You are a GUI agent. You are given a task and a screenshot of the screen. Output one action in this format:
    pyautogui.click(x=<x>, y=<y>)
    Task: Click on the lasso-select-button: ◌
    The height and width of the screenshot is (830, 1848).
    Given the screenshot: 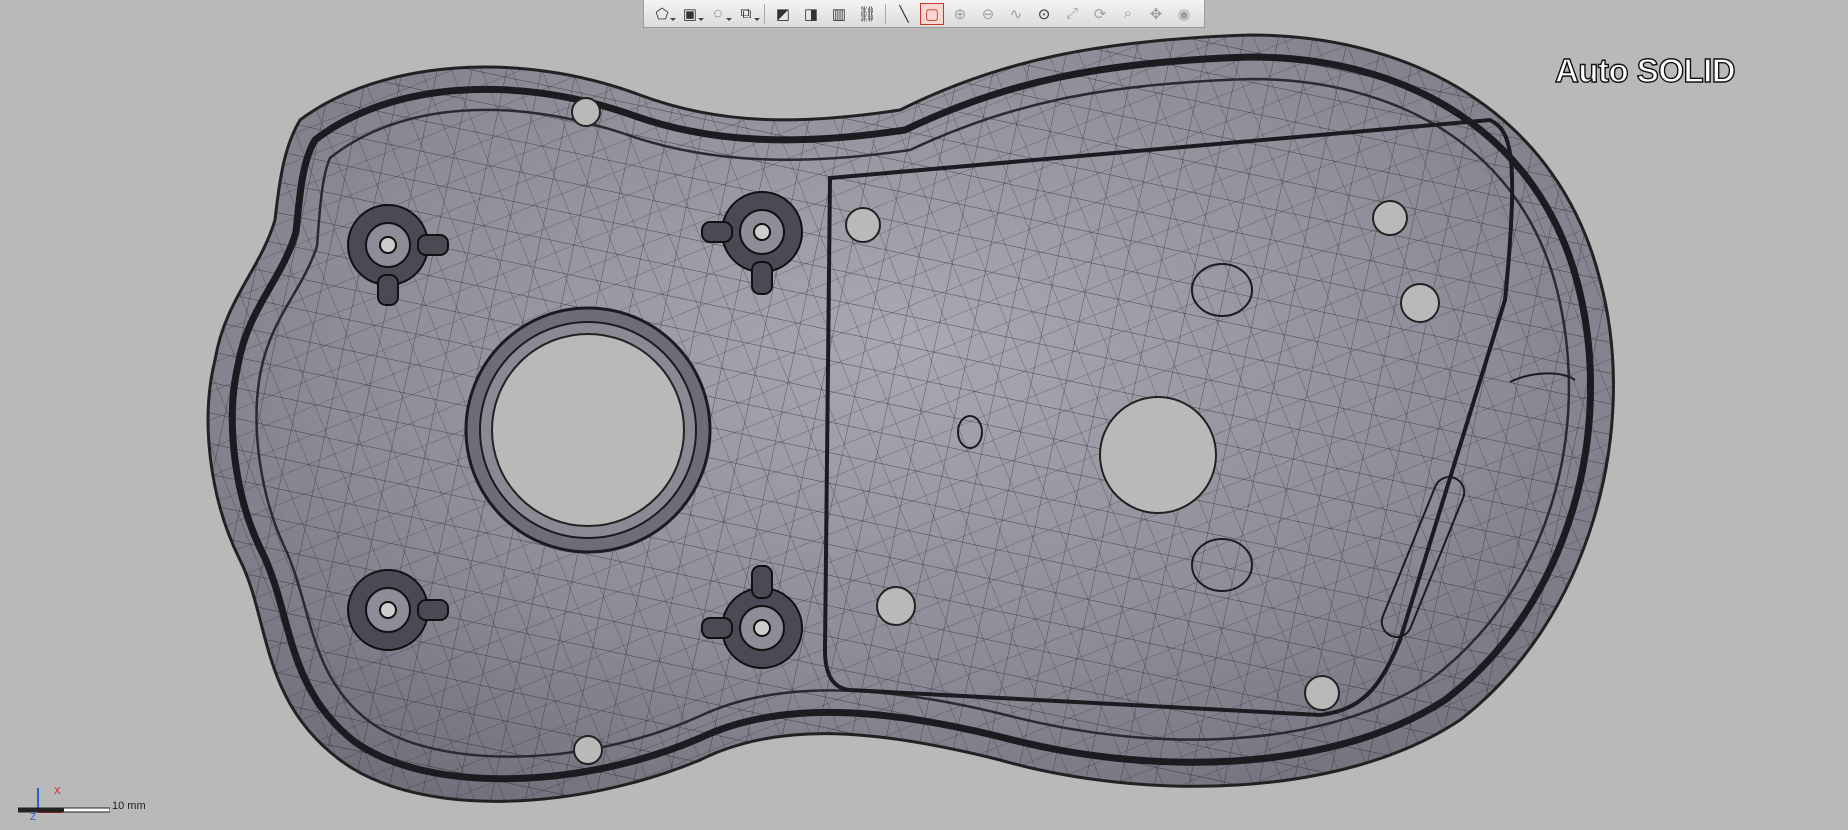 What is the action you would take?
    pyautogui.click(x=719, y=14)
    